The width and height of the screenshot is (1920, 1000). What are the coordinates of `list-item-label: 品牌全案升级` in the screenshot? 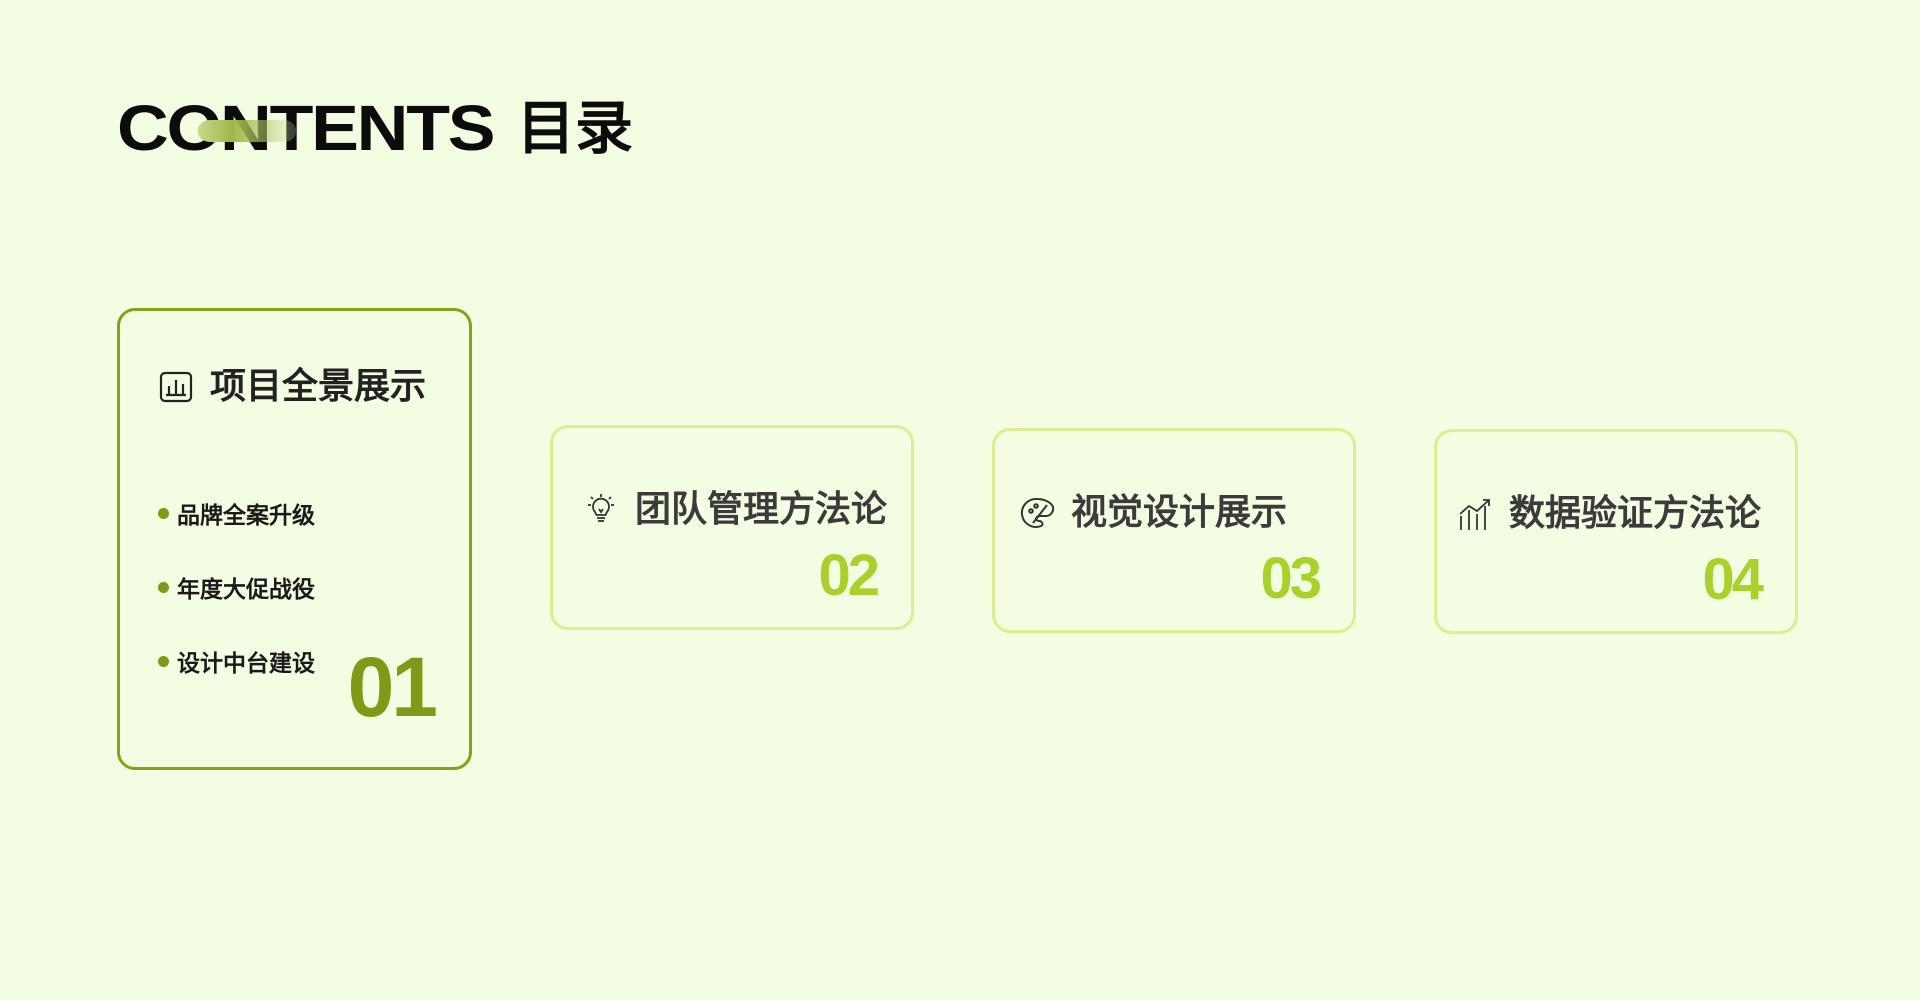 It's located at (246, 516).